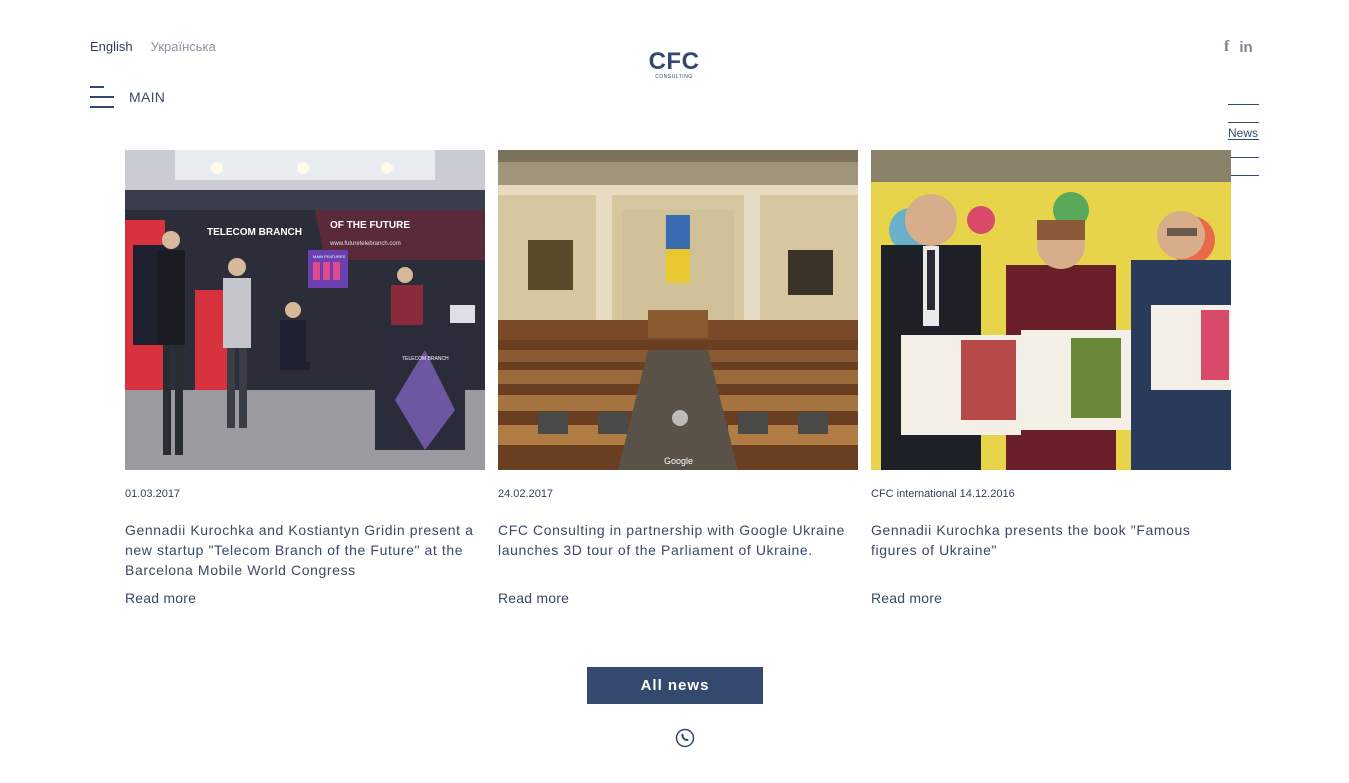 The height and width of the screenshot is (783, 1349). I want to click on hamburger-icon, so click(102, 97).